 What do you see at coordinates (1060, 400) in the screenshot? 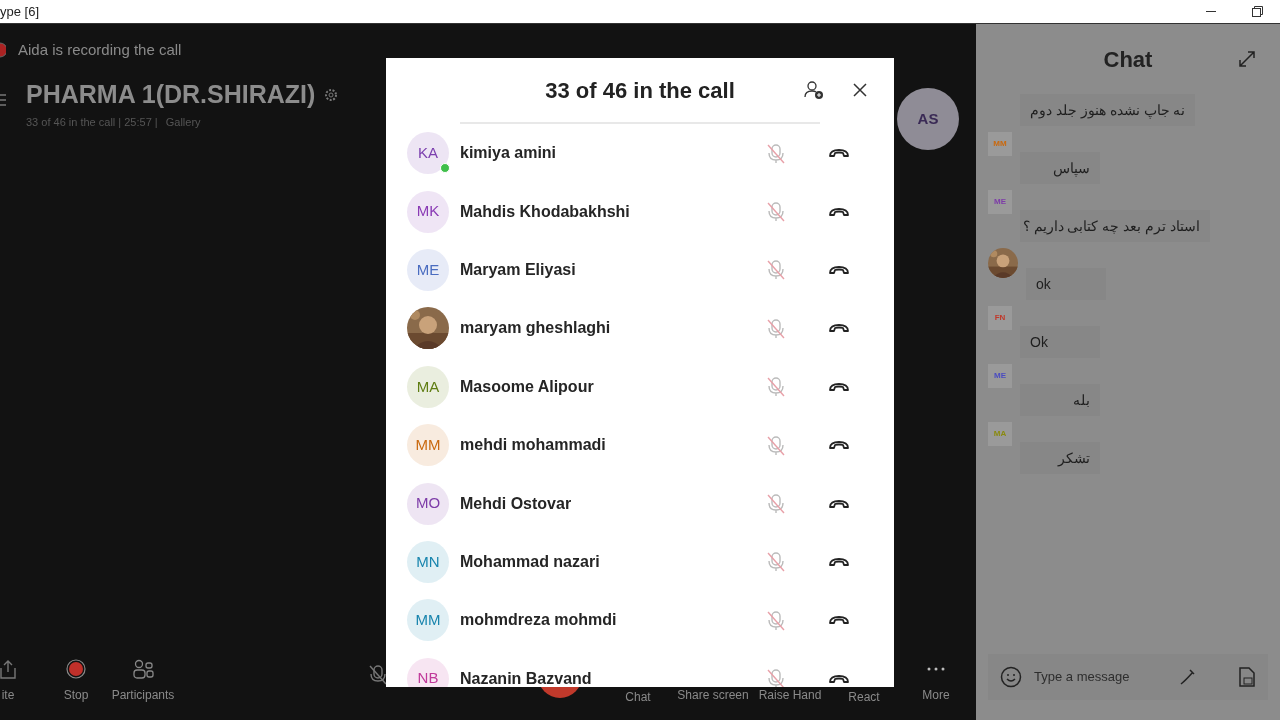
I see `message-bubble: بله` at bounding box center [1060, 400].